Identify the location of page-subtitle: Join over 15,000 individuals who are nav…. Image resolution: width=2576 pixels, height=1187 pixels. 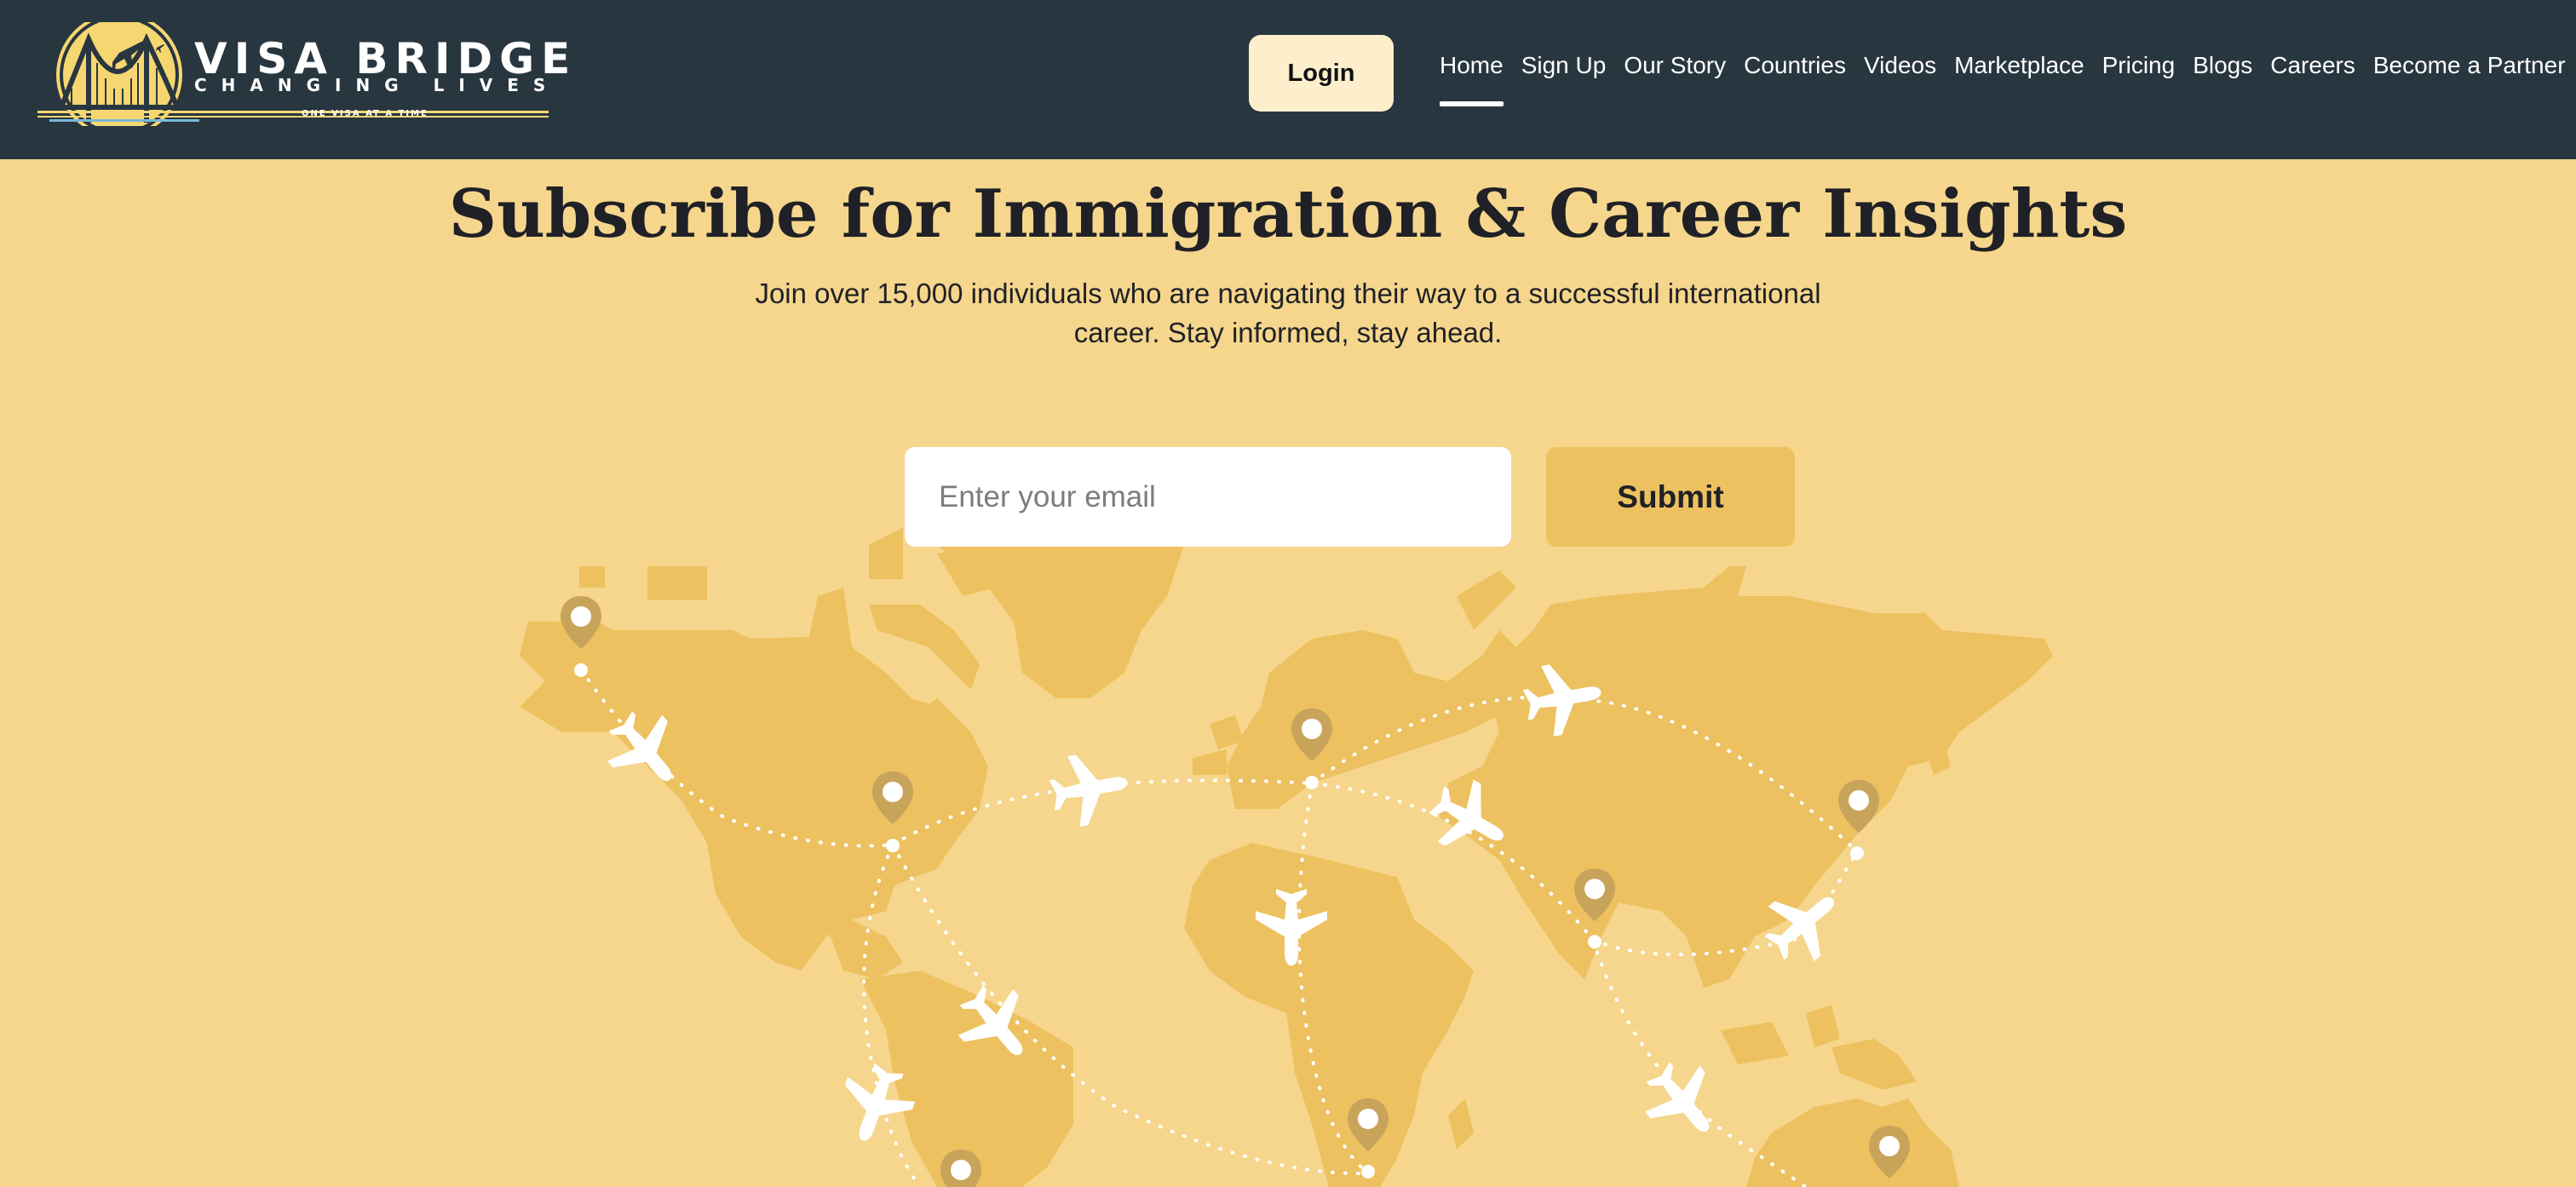
(1288, 313).